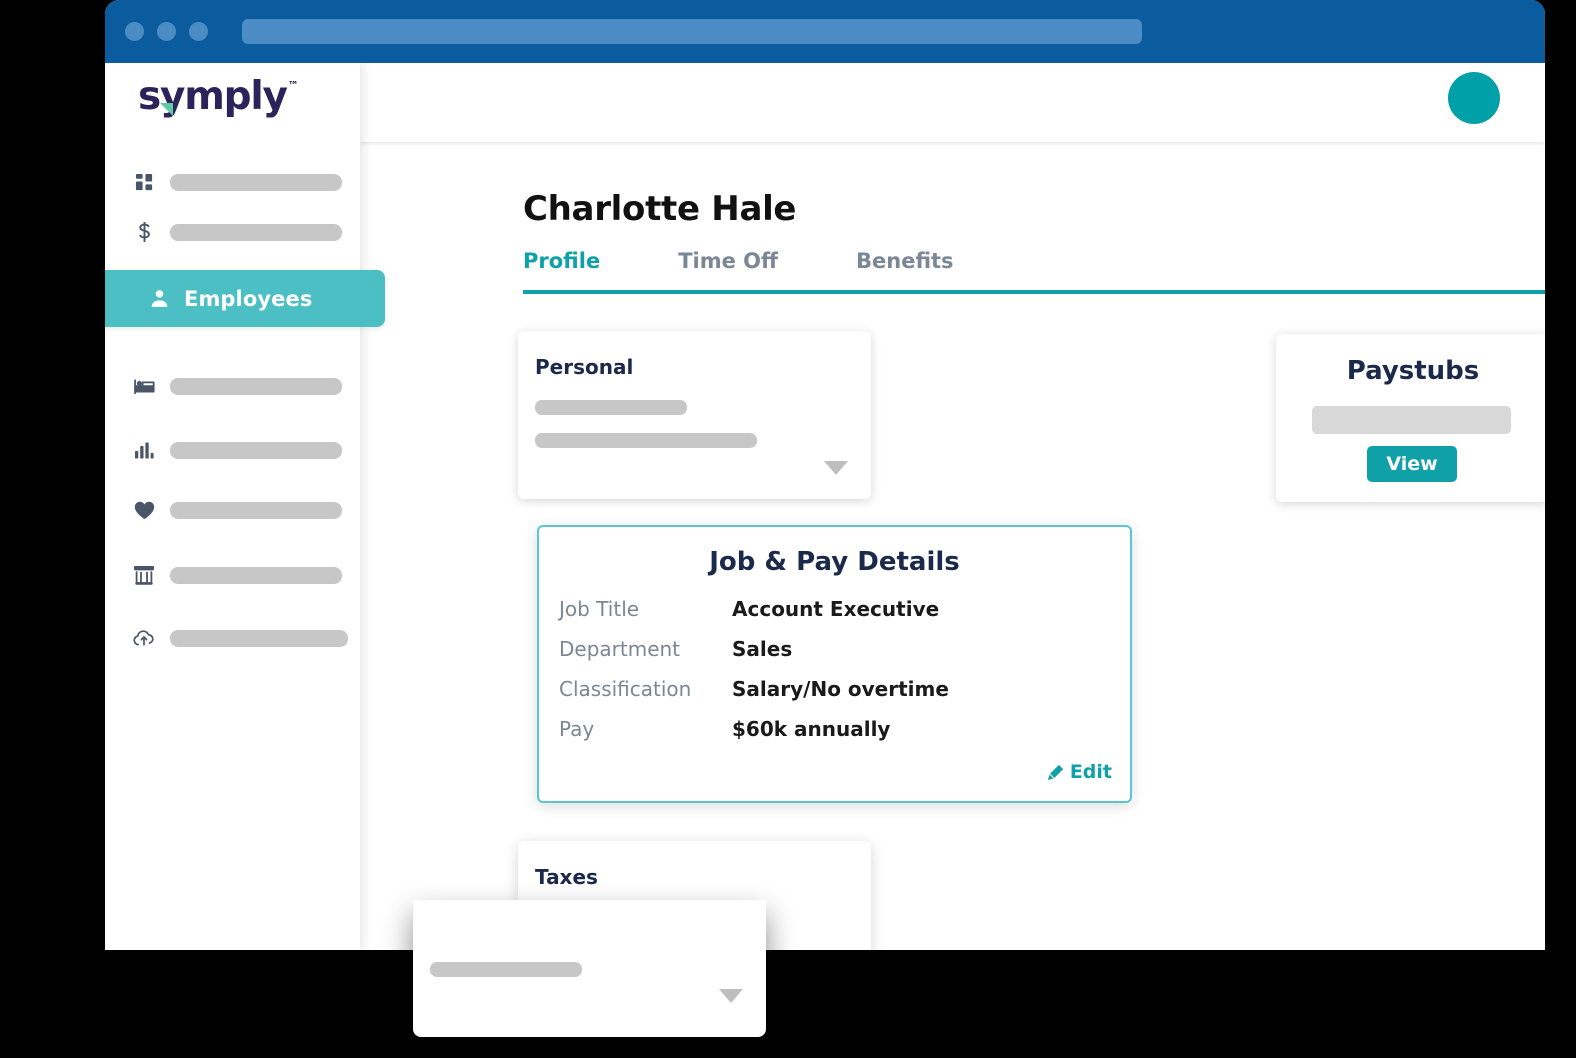  Describe the element at coordinates (198, 31) in the screenshot. I see `window-dot-maximize` at that location.